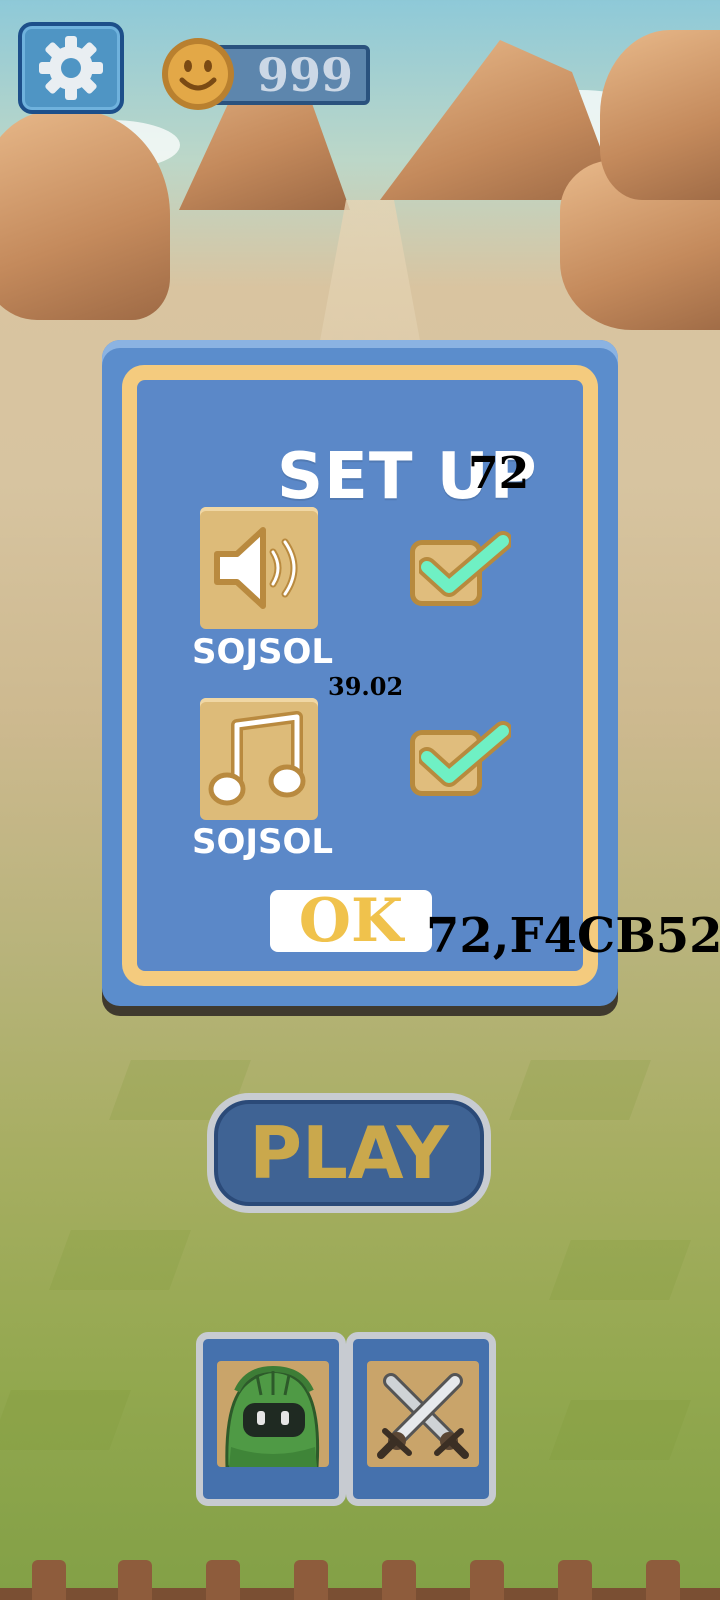 Image resolution: width=720 pixels, height=1600 pixels. What do you see at coordinates (351, 921) in the screenshot?
I see `ok-button: OK` at bounding box center [351, 921].